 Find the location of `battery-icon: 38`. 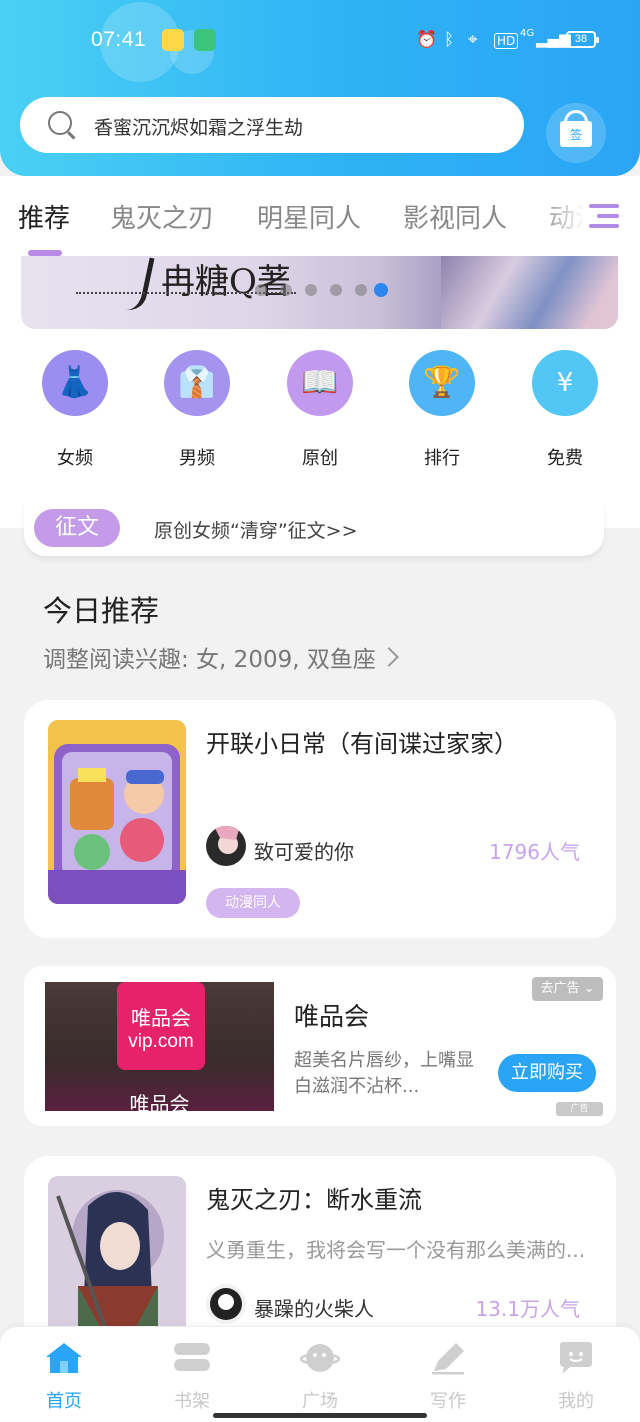

battery-icon: 38 is located at coordinates (582, 39).